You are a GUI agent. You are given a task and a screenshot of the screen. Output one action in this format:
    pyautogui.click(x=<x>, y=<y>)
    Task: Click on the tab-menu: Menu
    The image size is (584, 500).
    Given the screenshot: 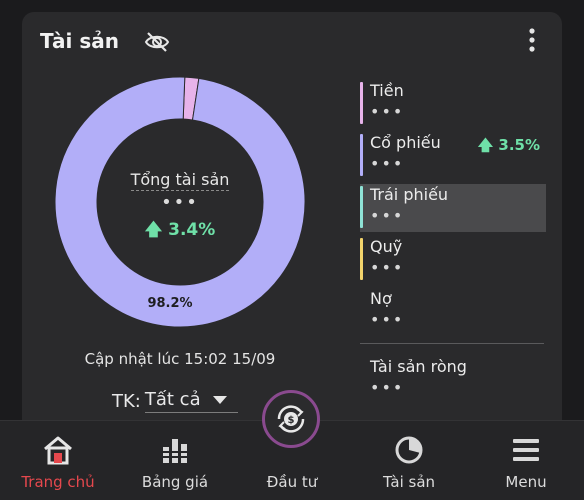 What is the action you would take?
    pyautogui.click(x=526, y=460)
    